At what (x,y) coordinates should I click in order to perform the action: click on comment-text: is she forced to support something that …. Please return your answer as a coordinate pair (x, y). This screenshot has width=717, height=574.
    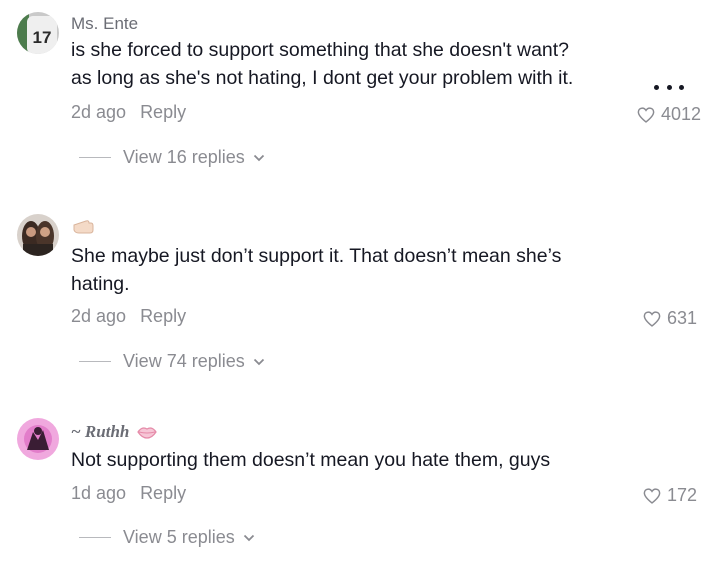
    Looking at the image, I should click on (351, 64).